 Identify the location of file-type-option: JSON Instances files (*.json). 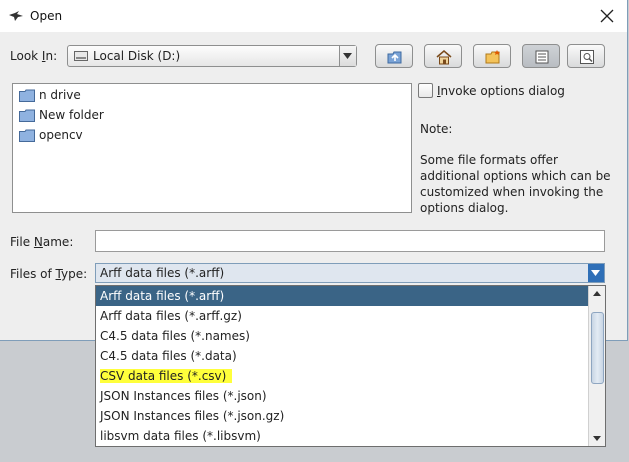
(343, 396).